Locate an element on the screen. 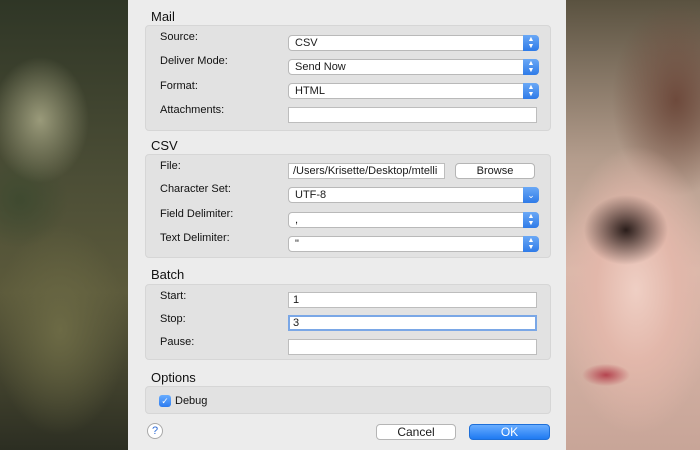  field-delimiter-popup: , ▲ ▼ is located at coordinates (413, 220).